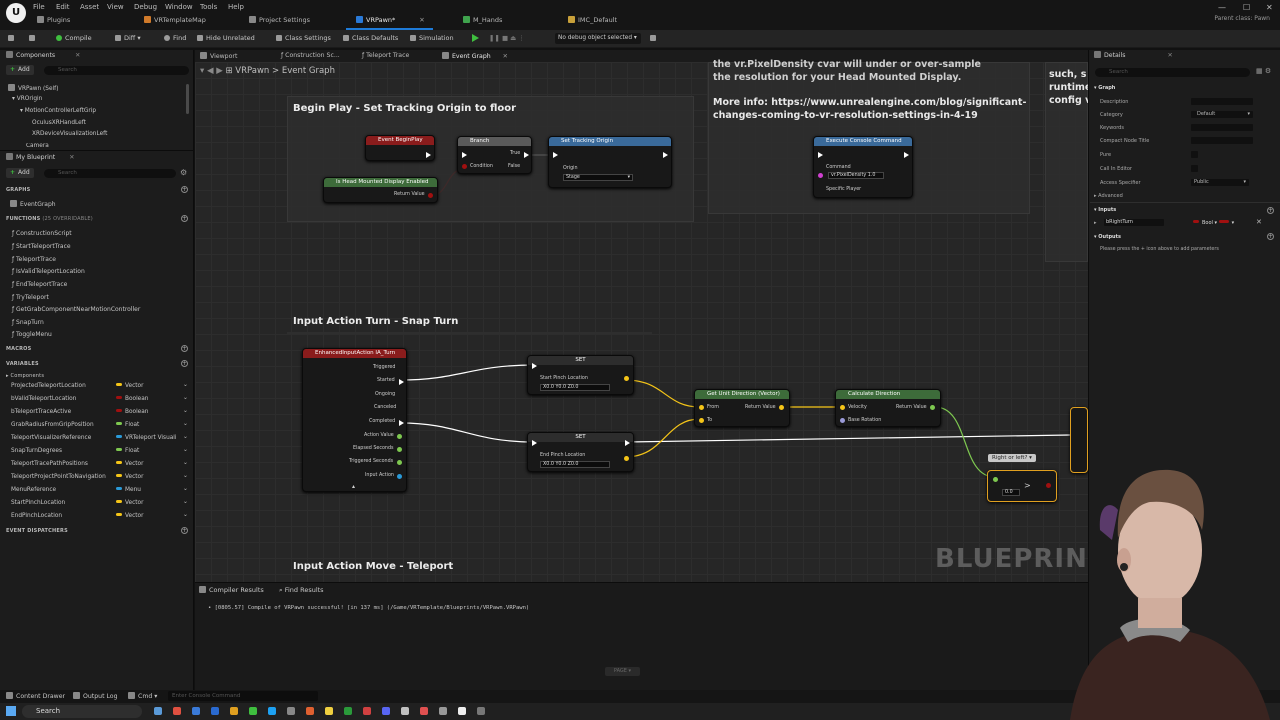 The width and height of the screenshot is (1280, 720). I want to click on unreal-logo-icon: U, so click(16, 13).